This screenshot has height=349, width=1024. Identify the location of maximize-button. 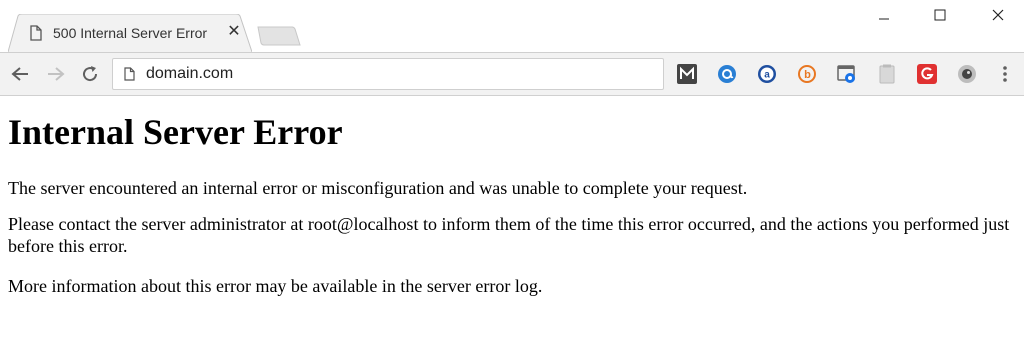
(940, 15).